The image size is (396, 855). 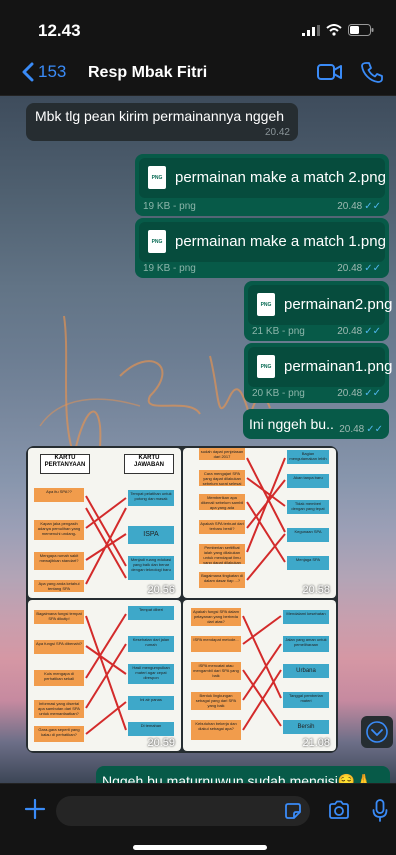 I want to click on file-attachment: PNG permainan make a match 1.png, so click(x=262, y=242).